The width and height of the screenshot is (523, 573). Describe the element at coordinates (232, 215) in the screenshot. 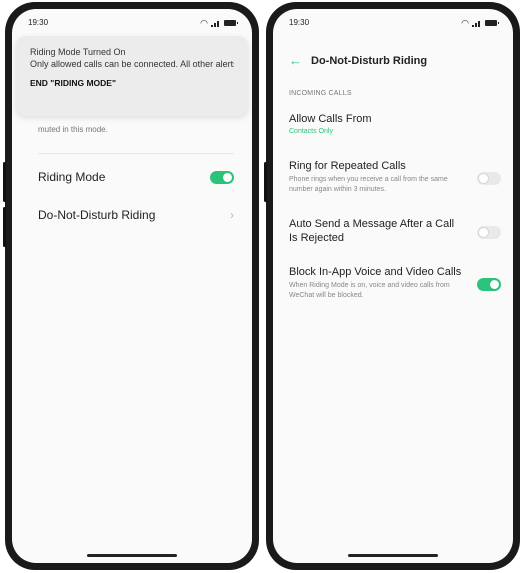

I see `chevron-right-icon: ›` at that location.